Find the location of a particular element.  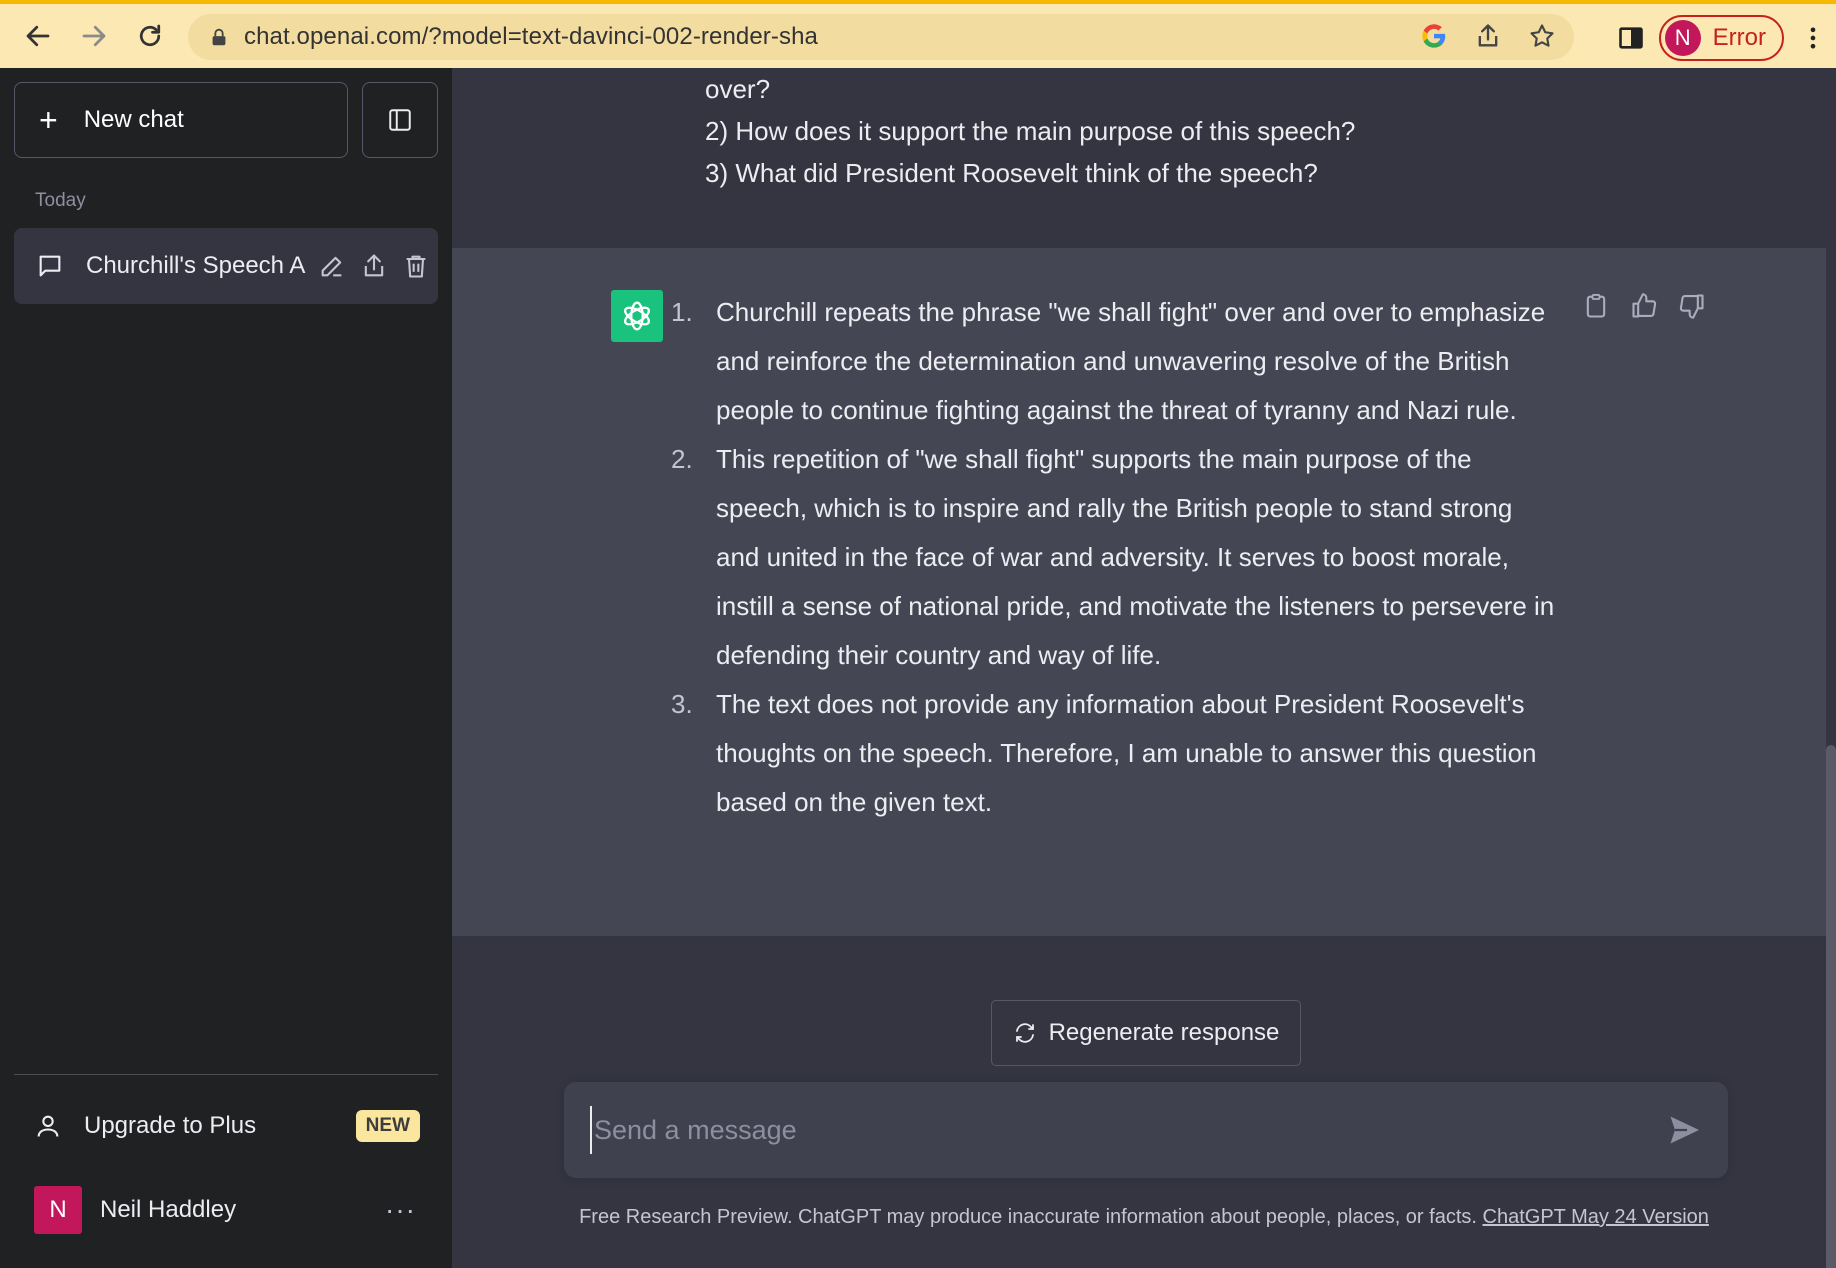

section-label-today: Today is located at coordinates (60, 200).